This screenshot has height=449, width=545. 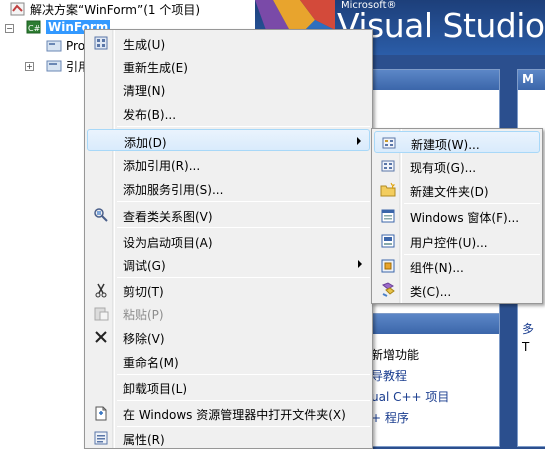 I want to click on link-vcpp: ual C++ 项目, so click(x=410, y=396).